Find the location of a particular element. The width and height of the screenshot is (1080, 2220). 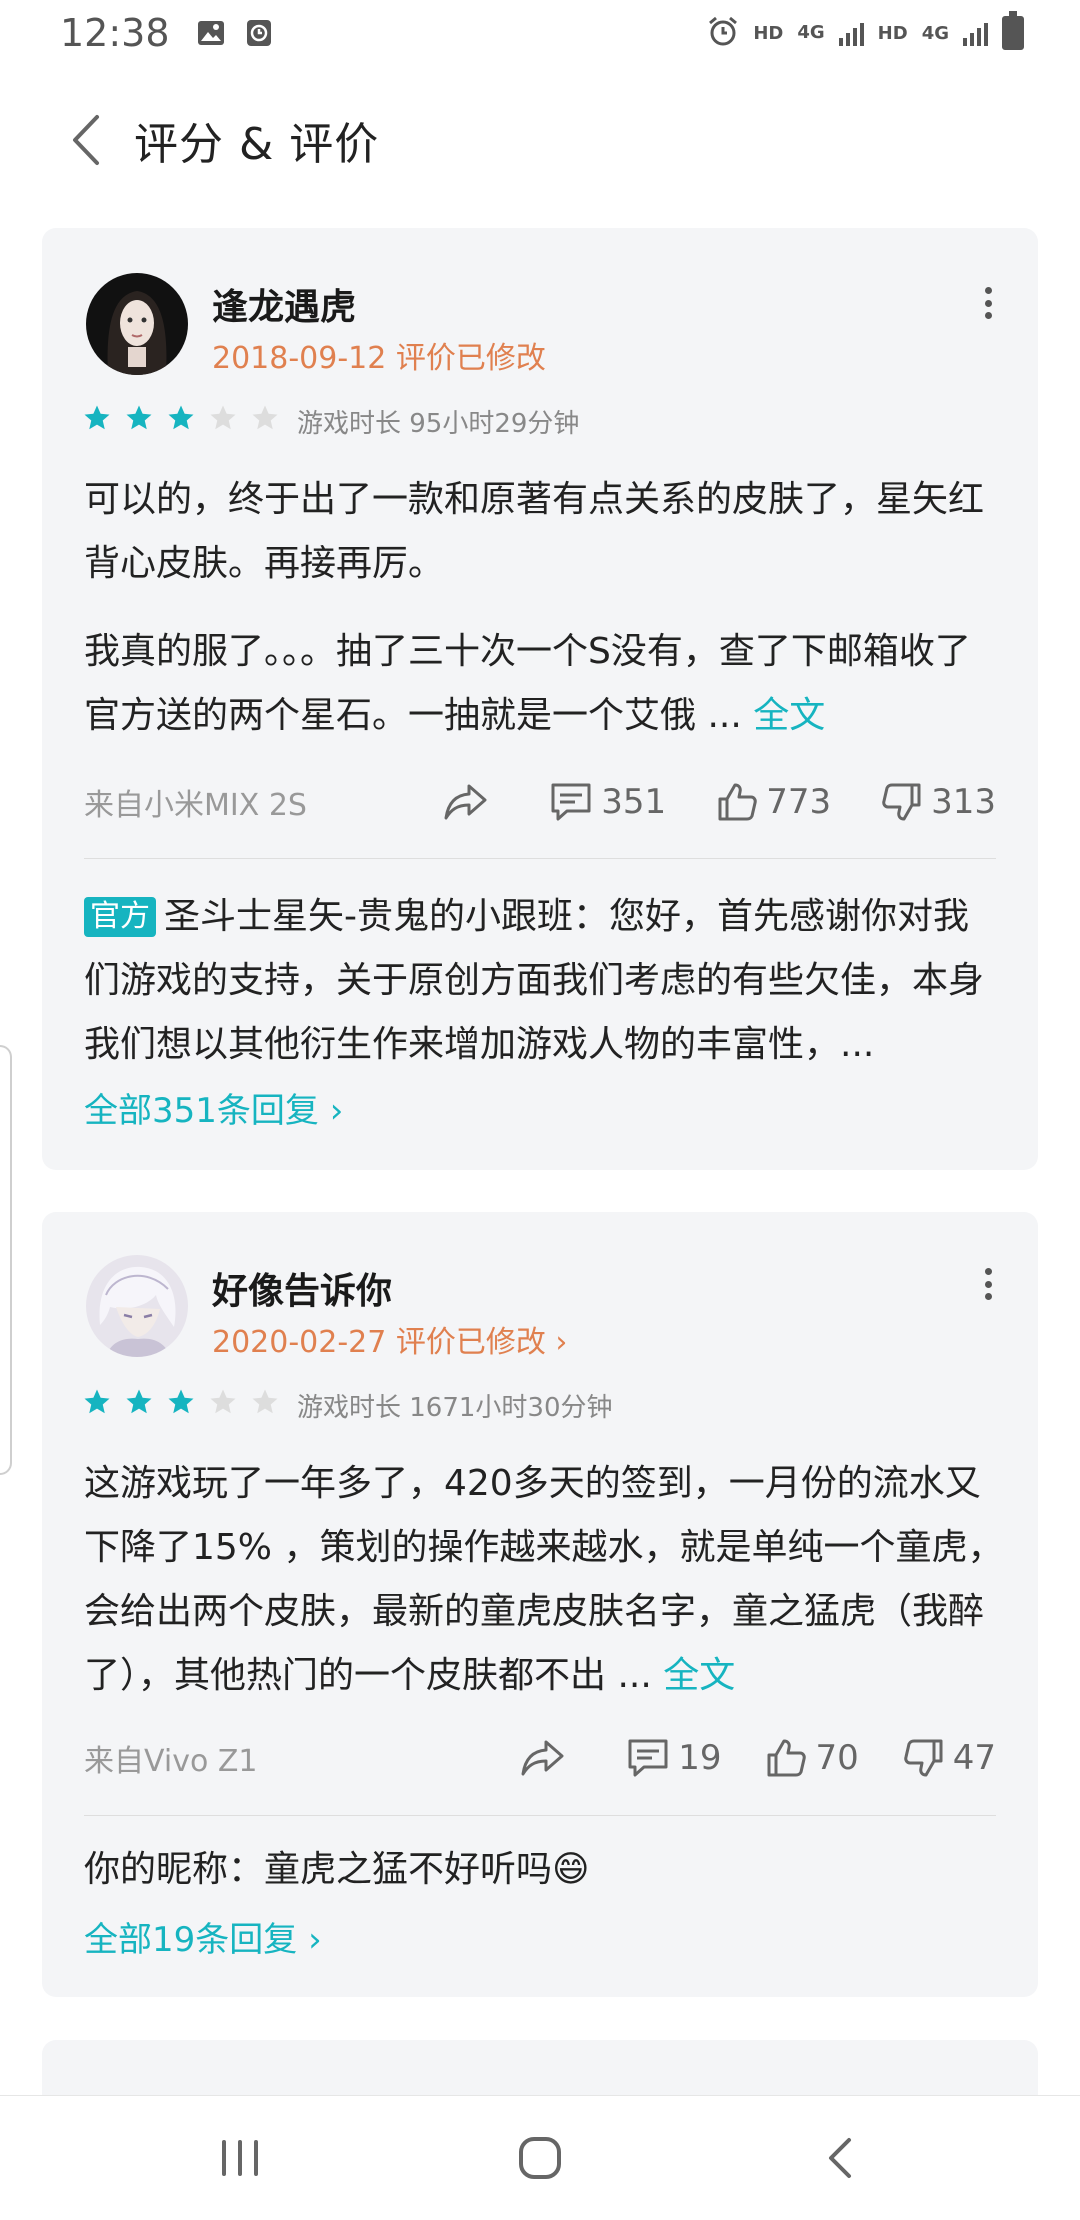

review-actions: 351 773 313 is located at coordinates (719, 802).